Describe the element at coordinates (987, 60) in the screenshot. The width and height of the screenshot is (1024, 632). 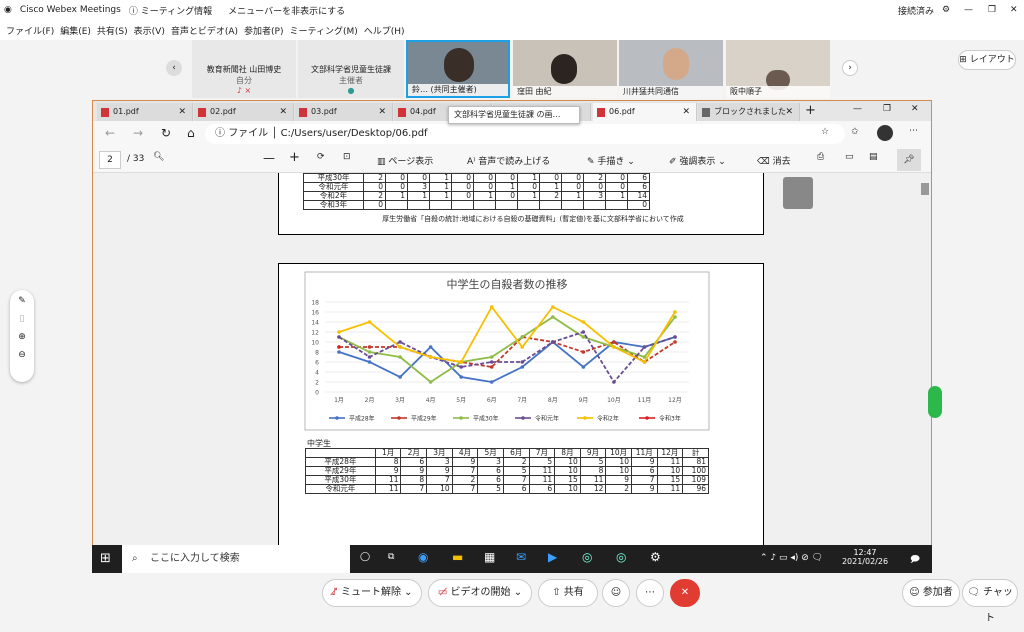
I see `layout-button: ⊞ レイアウト` at that location.